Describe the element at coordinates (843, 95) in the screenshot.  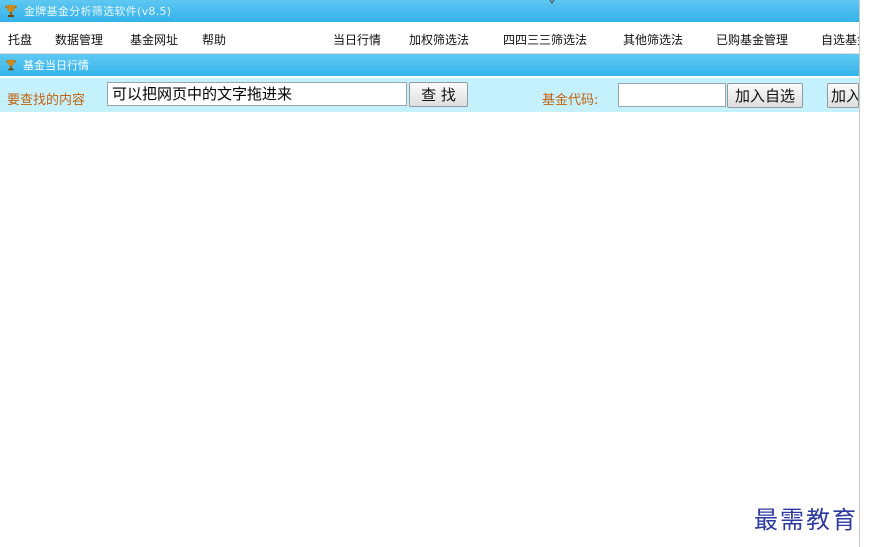
I see `add-button: 加入` at that location.